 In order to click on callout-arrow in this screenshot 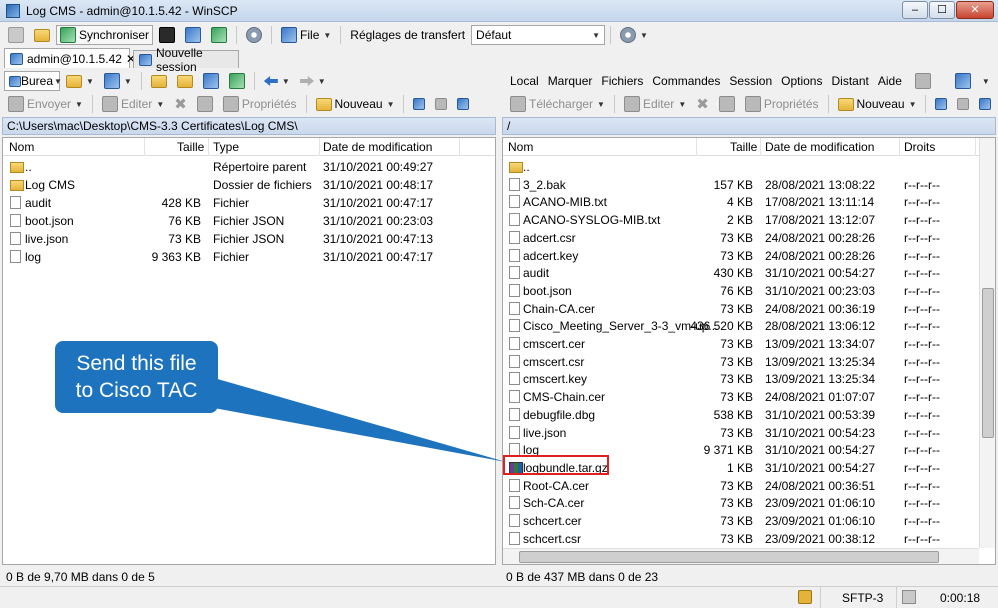, I will do `click(360, 420)`.